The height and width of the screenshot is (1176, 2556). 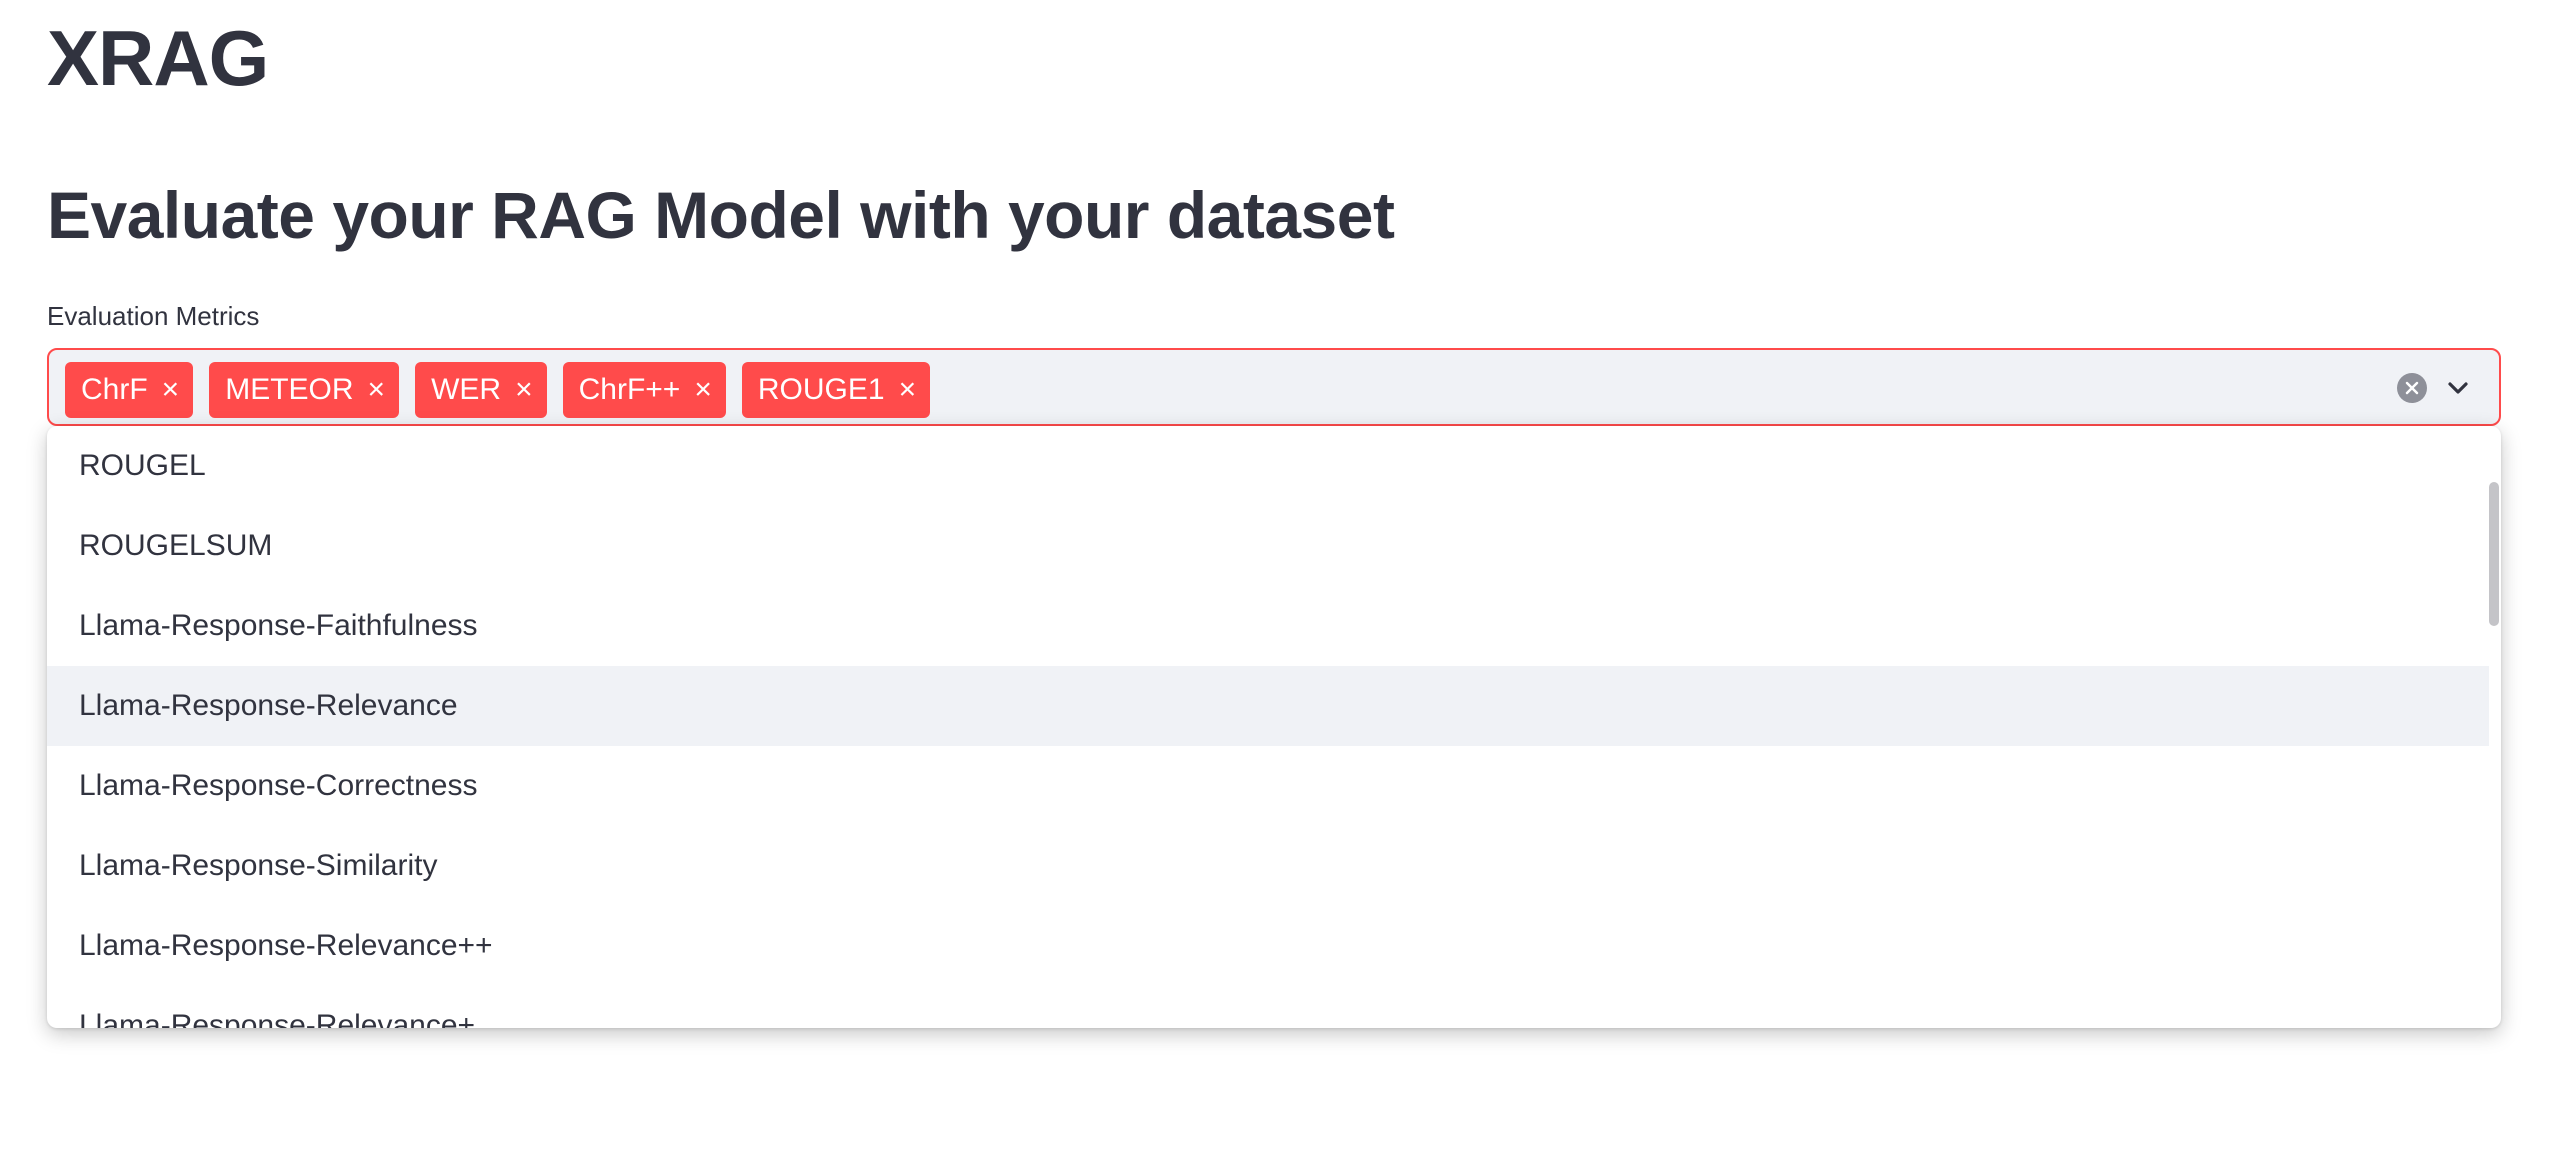 What do you see at coordinates (2494, 554) in the screenshot?
I see `scrollbar-thumb` at bounding box center [2494, 554].